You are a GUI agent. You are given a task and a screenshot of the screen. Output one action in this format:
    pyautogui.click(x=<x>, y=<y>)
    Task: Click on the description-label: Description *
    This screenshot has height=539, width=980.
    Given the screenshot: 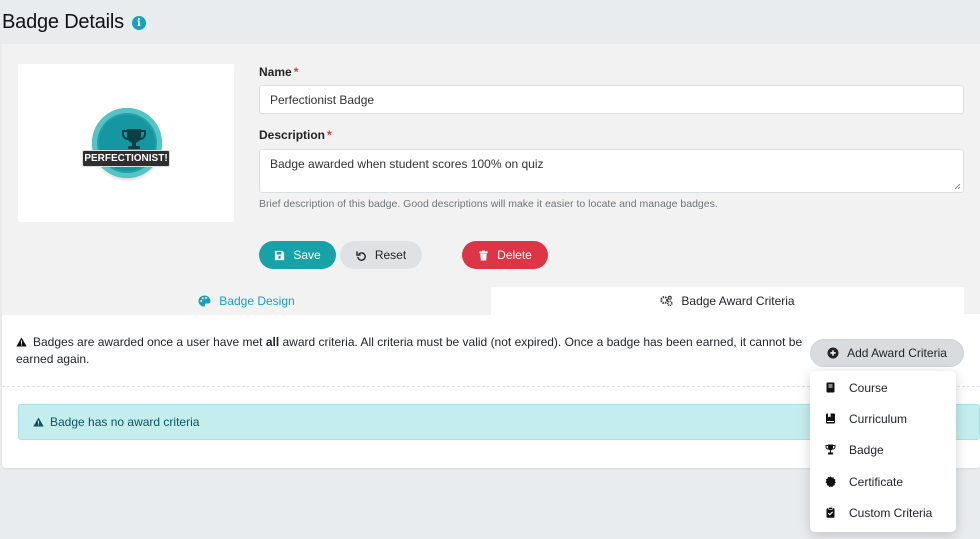 What is the action you would take?
    pyautogui.click(x=295, y=135)
    